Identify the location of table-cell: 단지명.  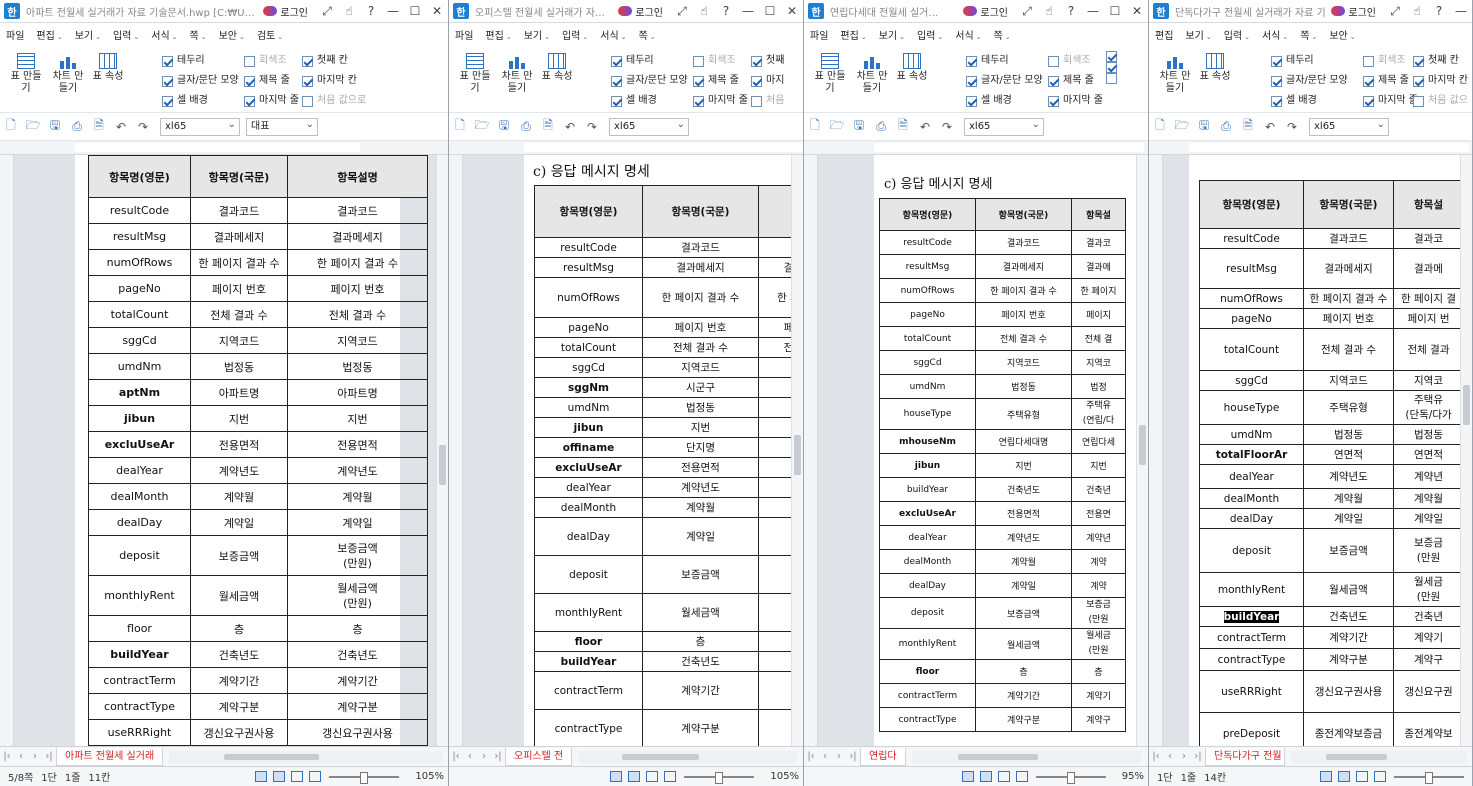
(700, 447).